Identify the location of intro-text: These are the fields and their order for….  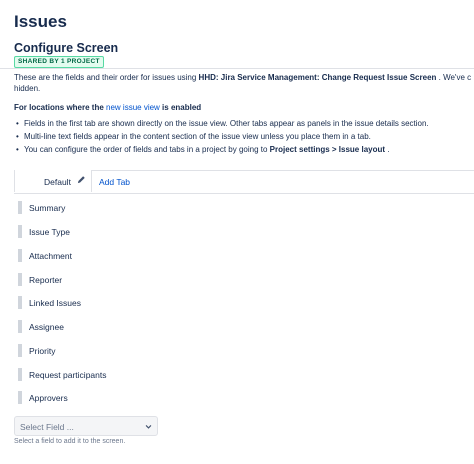
(243, 77).